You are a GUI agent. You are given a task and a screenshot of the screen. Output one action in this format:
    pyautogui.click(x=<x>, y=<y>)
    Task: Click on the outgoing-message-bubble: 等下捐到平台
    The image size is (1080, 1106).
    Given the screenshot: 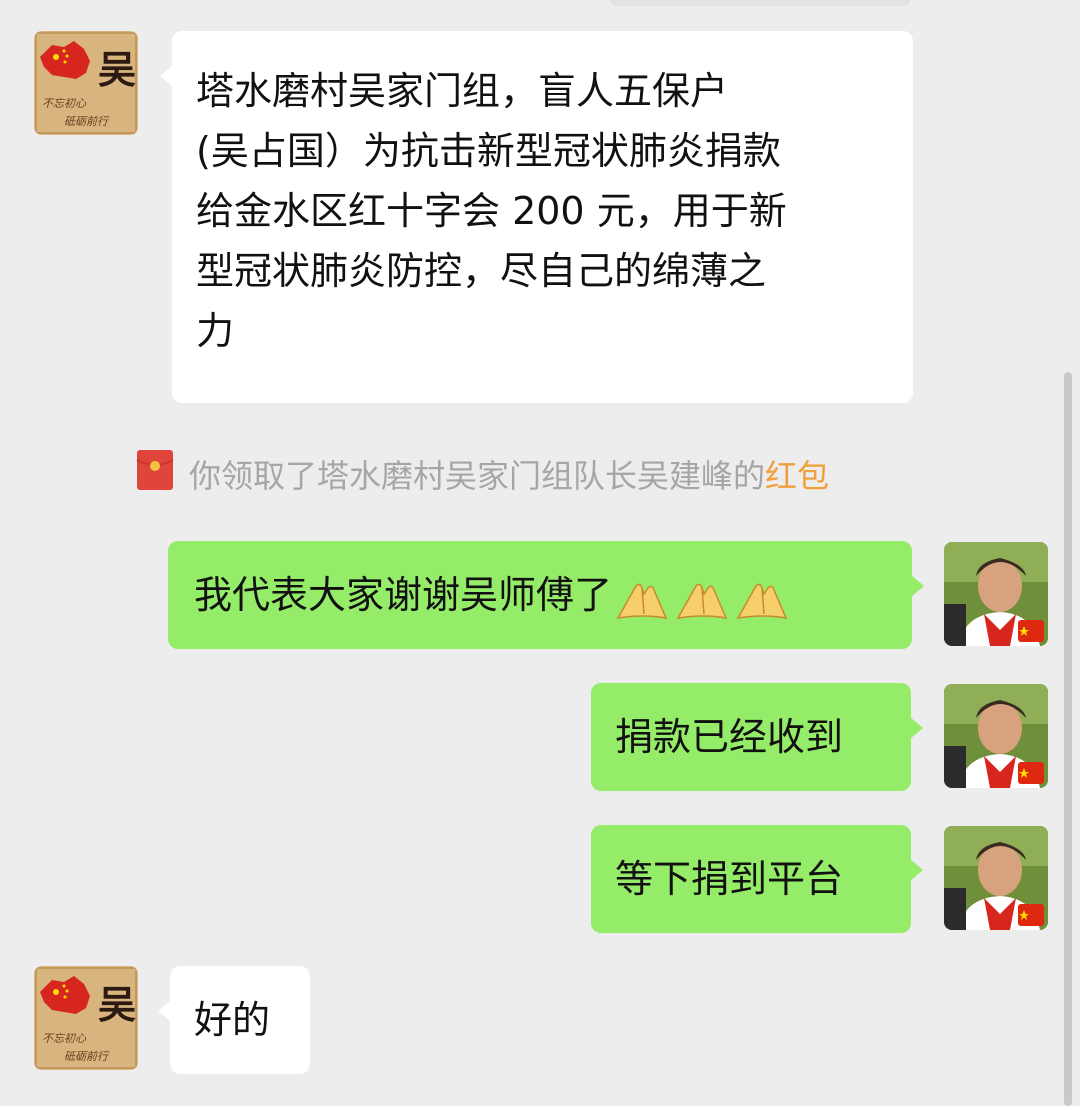 What is the action you would take?
    pyautogui.click(x=757, y=879)
    